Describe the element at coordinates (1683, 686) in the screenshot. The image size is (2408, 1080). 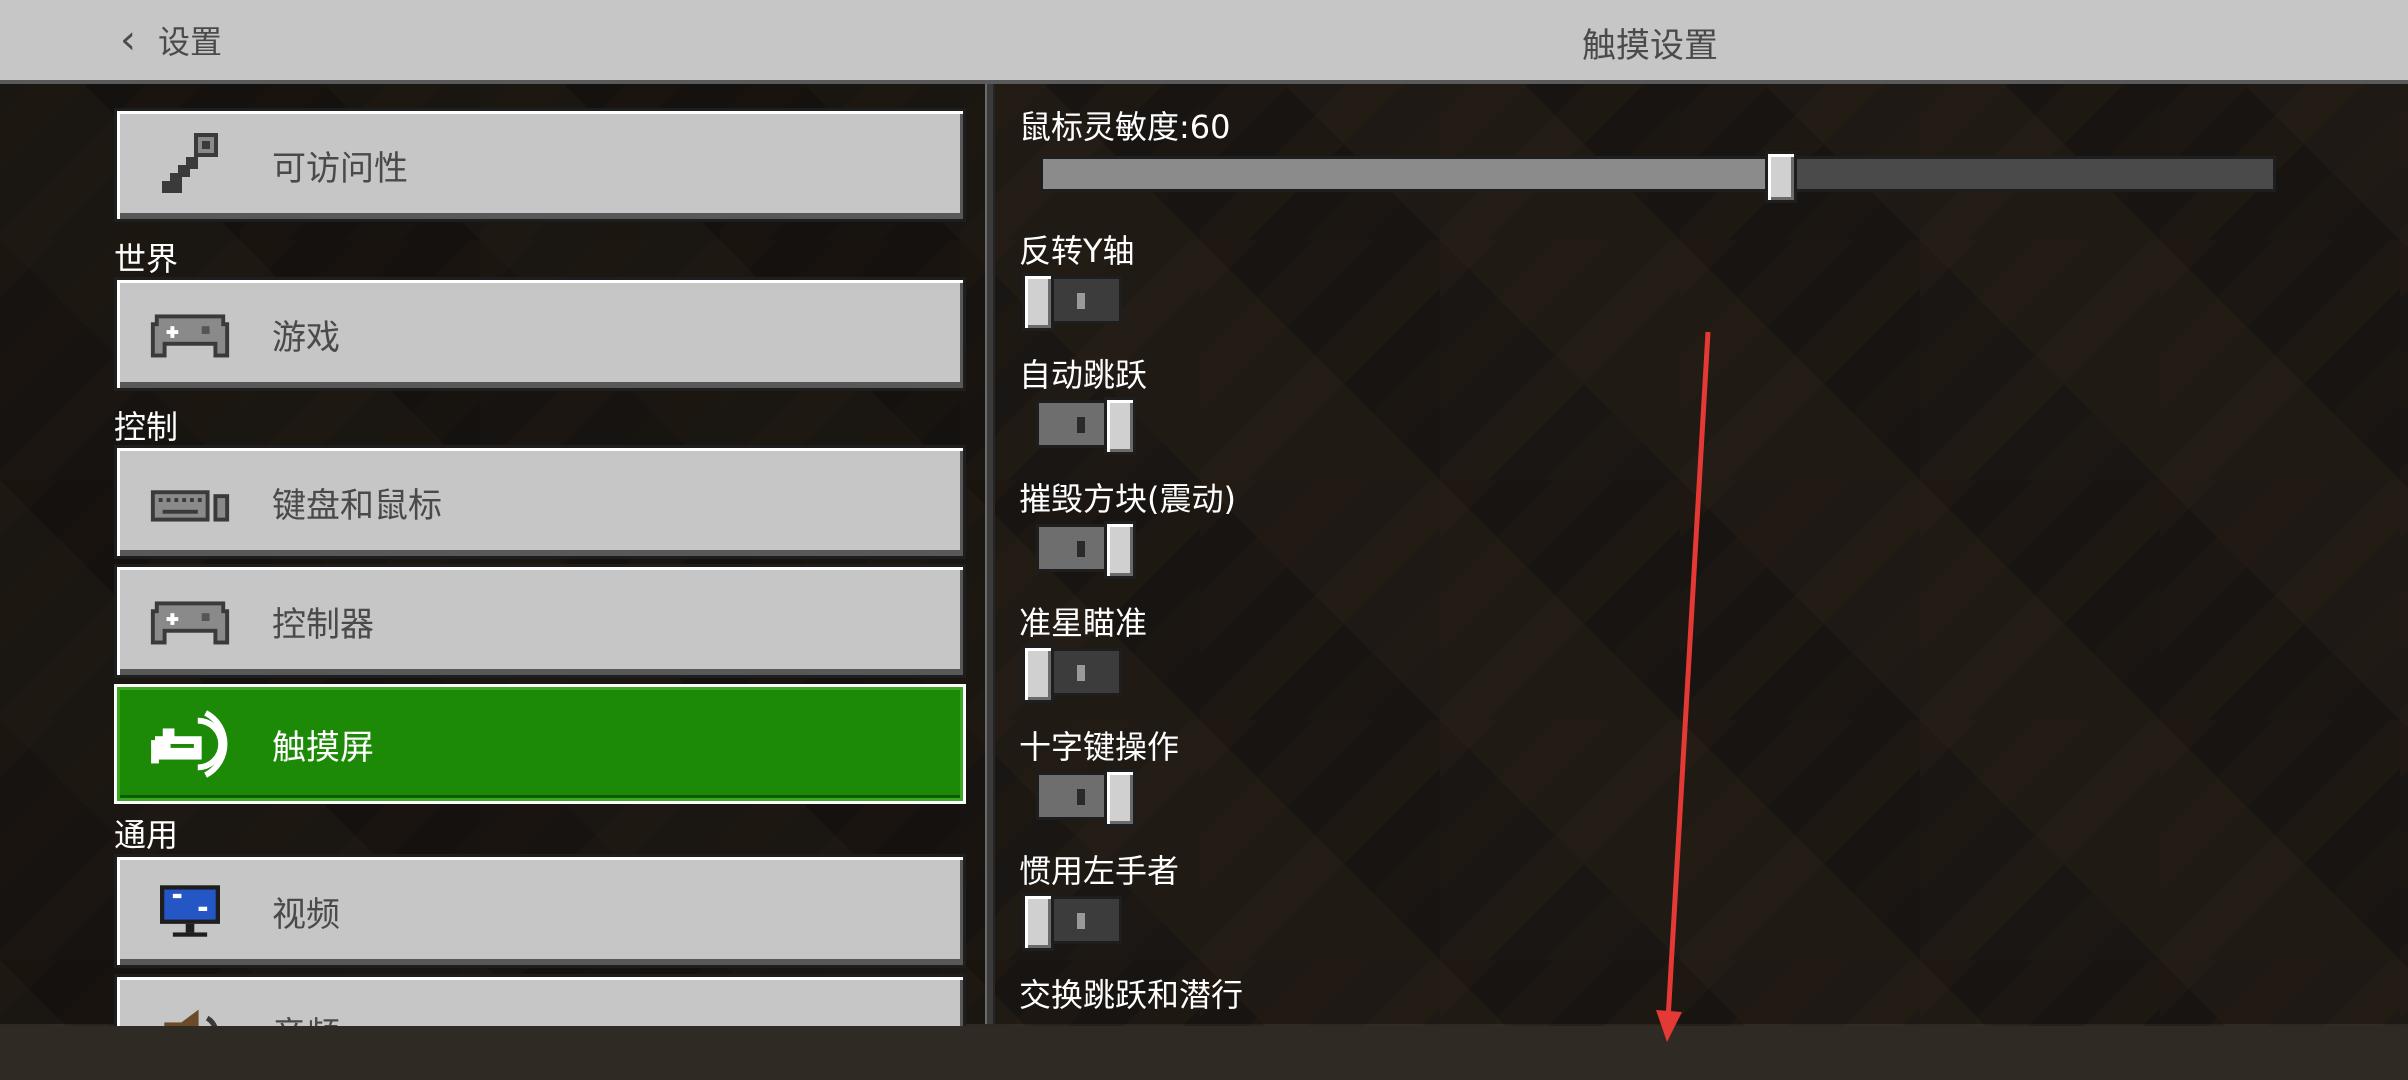
I see `annotation-arrow` at that location.